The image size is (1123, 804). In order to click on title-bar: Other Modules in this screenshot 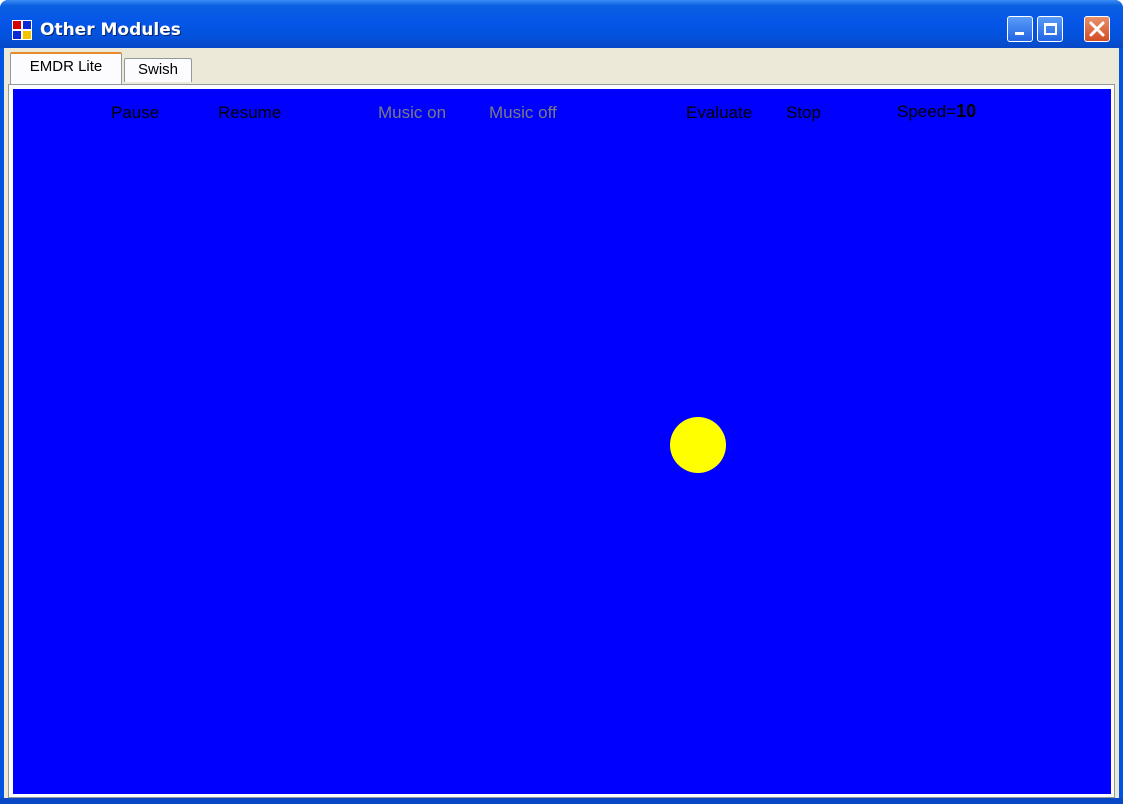, I will do `click(561, 24)`.